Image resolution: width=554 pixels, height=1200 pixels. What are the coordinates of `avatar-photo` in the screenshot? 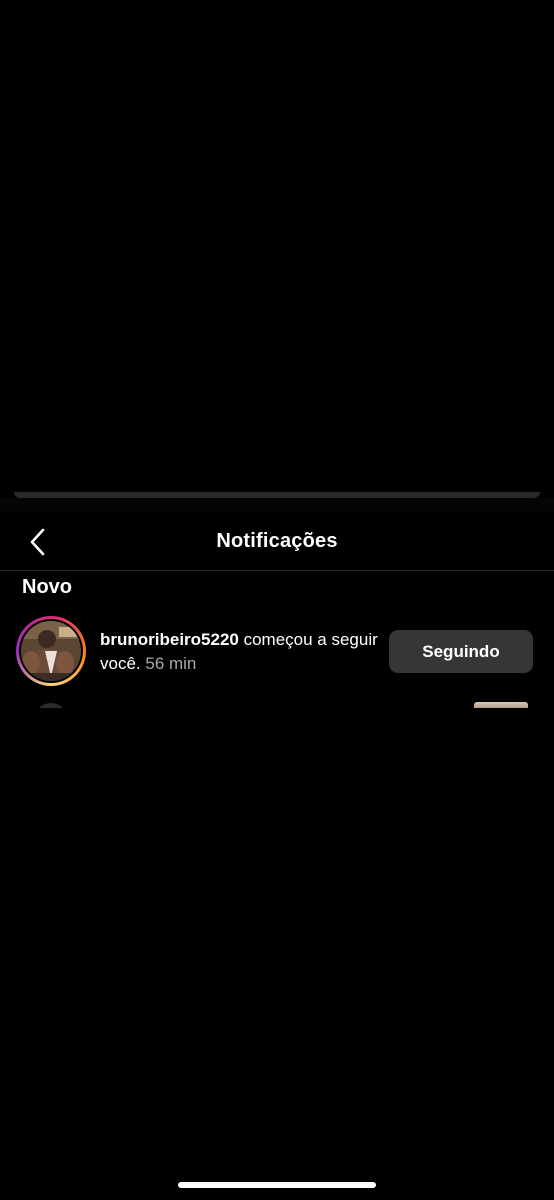 It's located at (51, 651).